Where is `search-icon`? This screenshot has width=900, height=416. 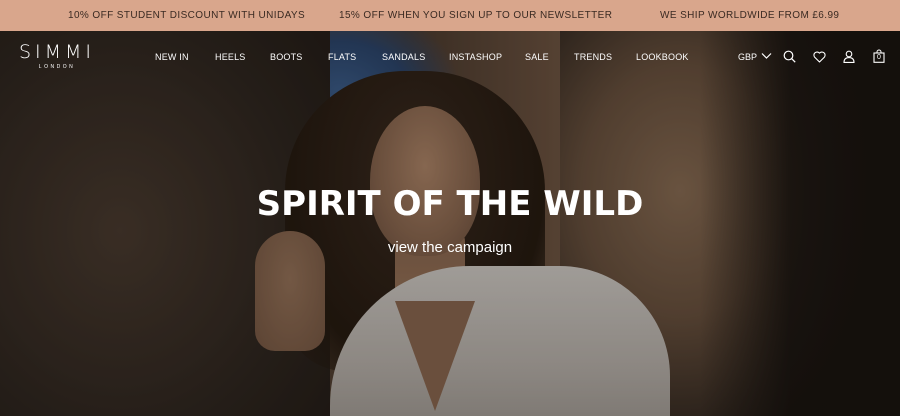
search-icon is located at coordinates (789, 56).